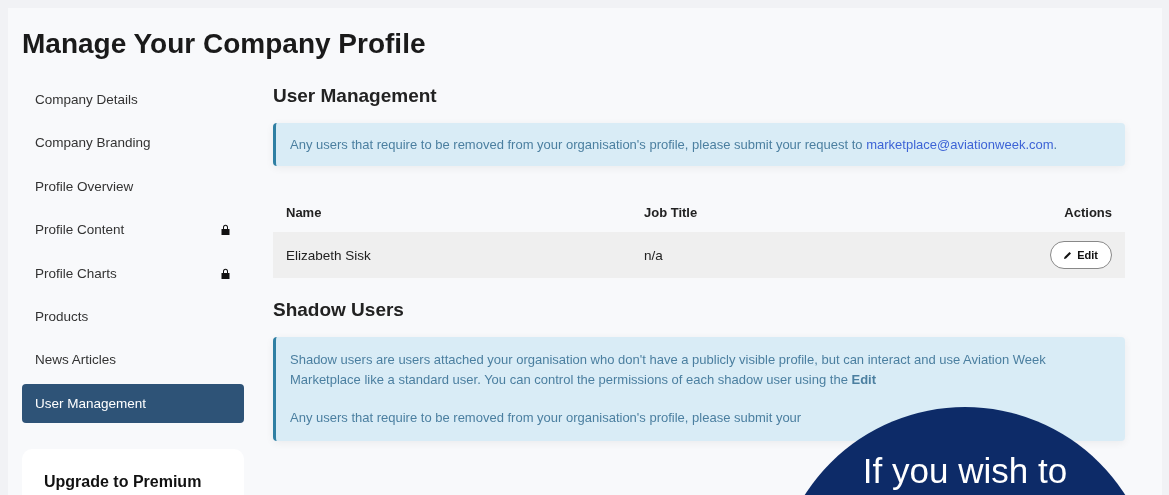 The width and height of the screenshot is (1169, 495). What do you see at coordinates (546, 418) in the screenshot?
I see `notice-text: Any users that require to be removed from your organisation's profile, please submit your` at bounding box center [546, 418].